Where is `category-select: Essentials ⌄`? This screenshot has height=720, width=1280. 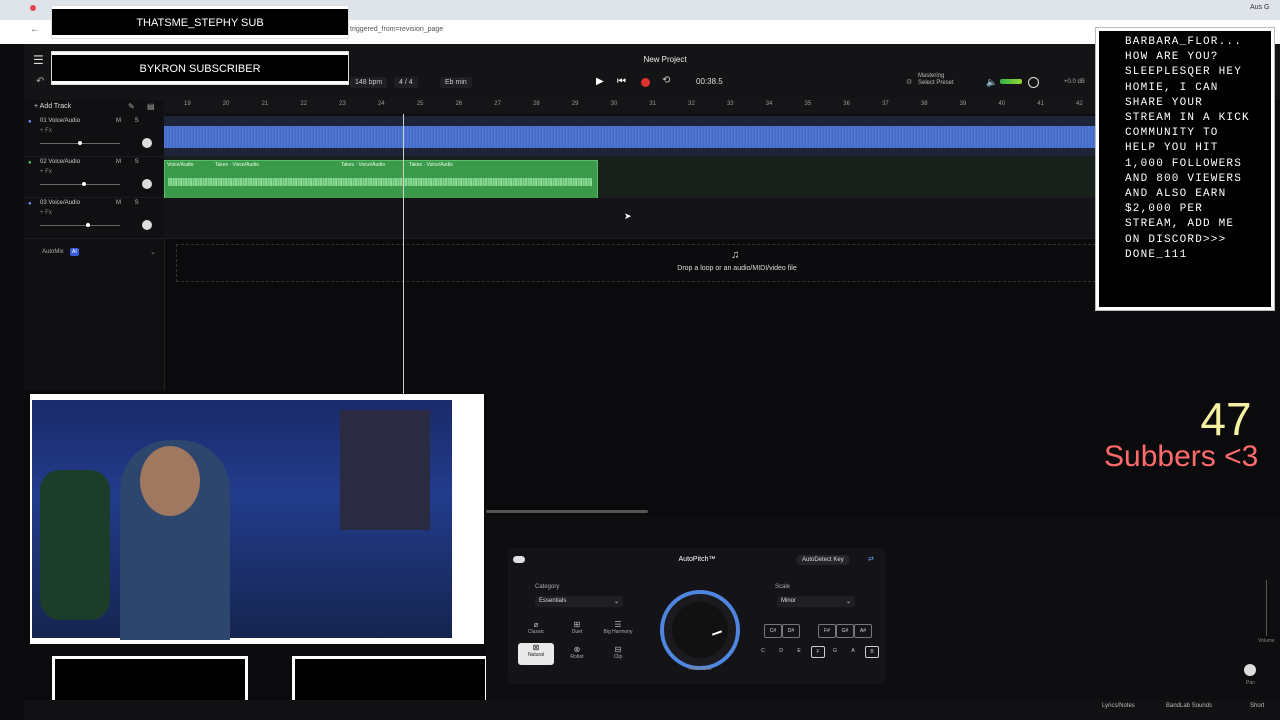 category-select: Essentials ⌄ is located at coordinates (579, 601).